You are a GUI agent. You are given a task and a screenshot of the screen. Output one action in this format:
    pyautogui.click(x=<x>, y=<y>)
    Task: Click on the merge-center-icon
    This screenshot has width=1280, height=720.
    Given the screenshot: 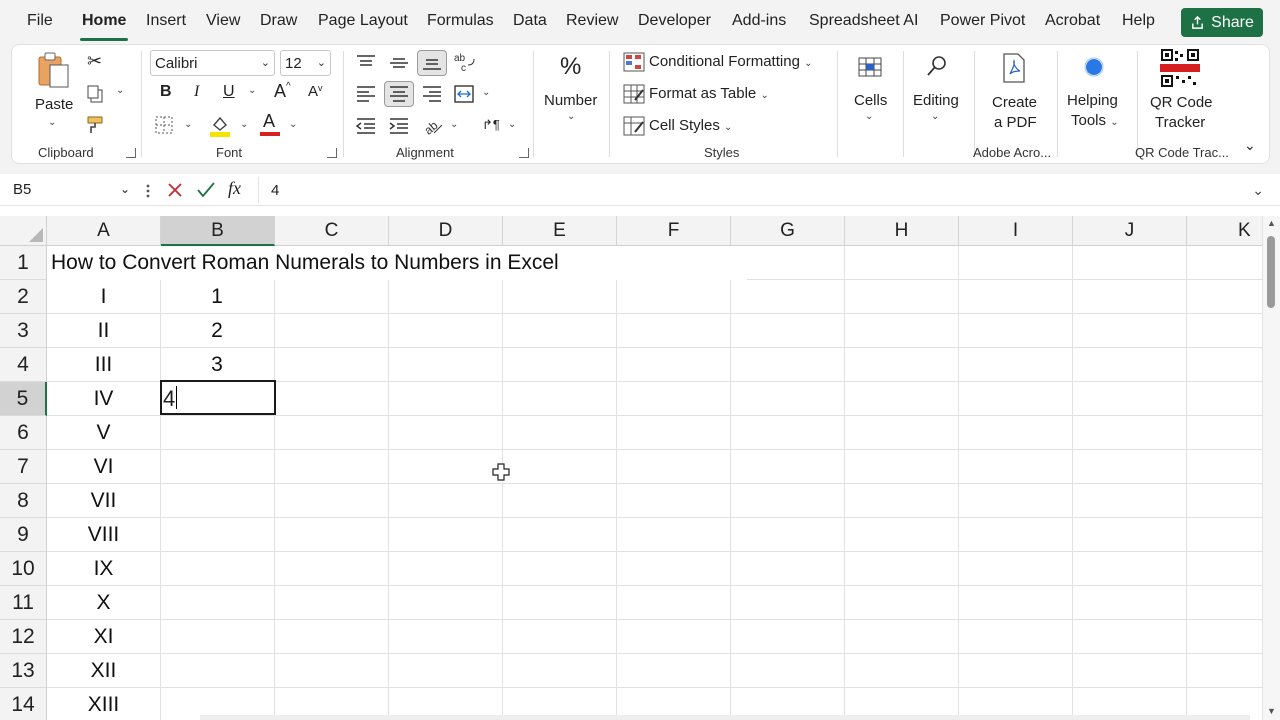 What is the action you would take?
    pyautogui.click(x=465, y=94)
    